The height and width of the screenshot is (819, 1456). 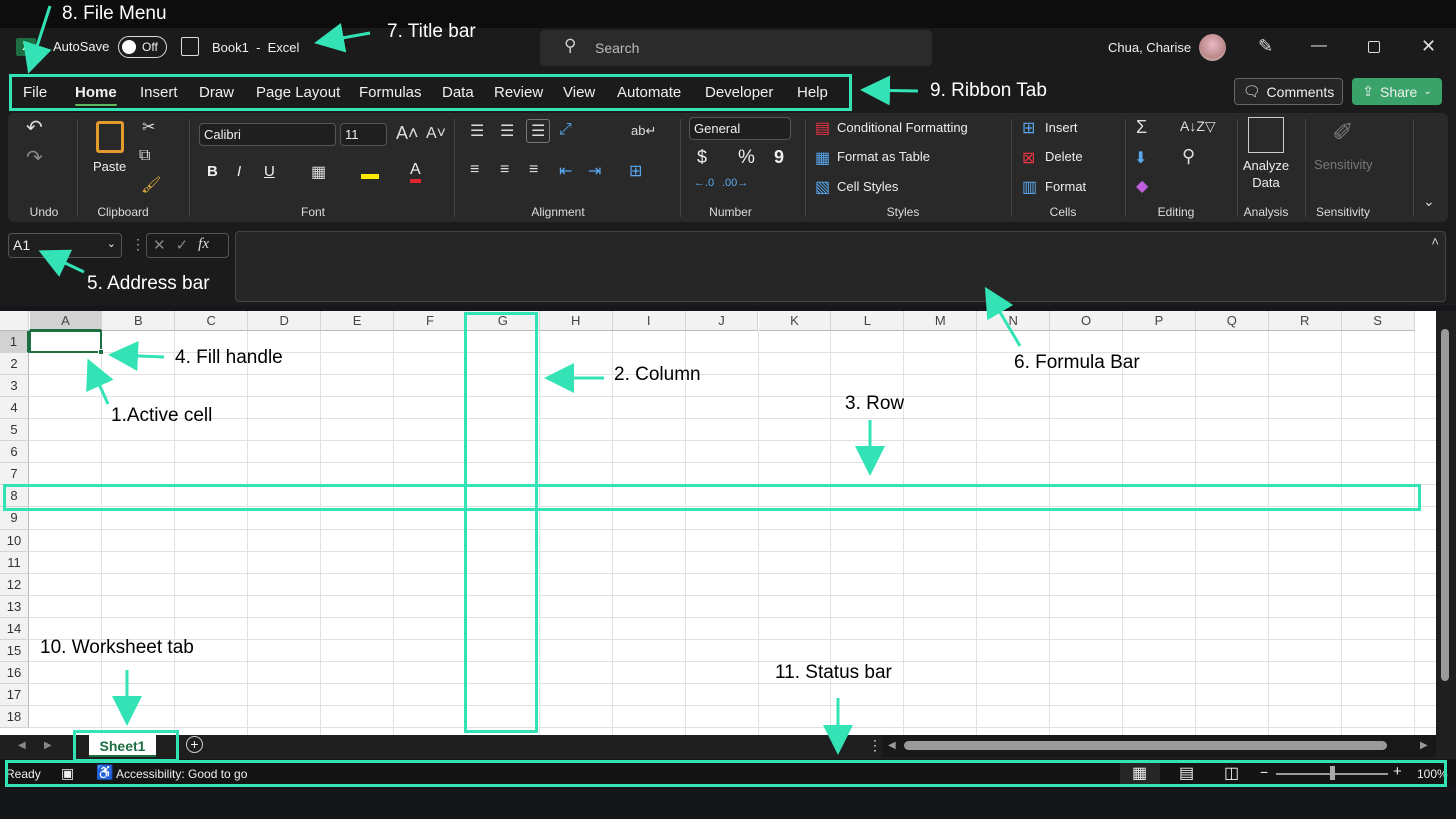 I want to click on column-header: M, so click(x=941, y=321).